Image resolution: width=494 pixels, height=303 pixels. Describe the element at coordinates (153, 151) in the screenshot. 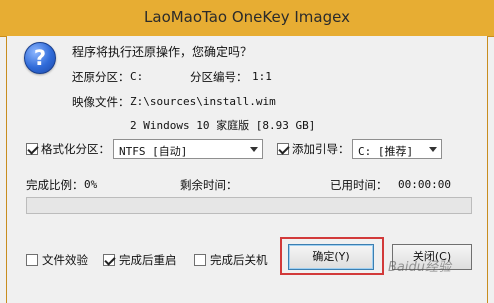

I see `filesystem-select-value: NTFS [自动]` at that location.